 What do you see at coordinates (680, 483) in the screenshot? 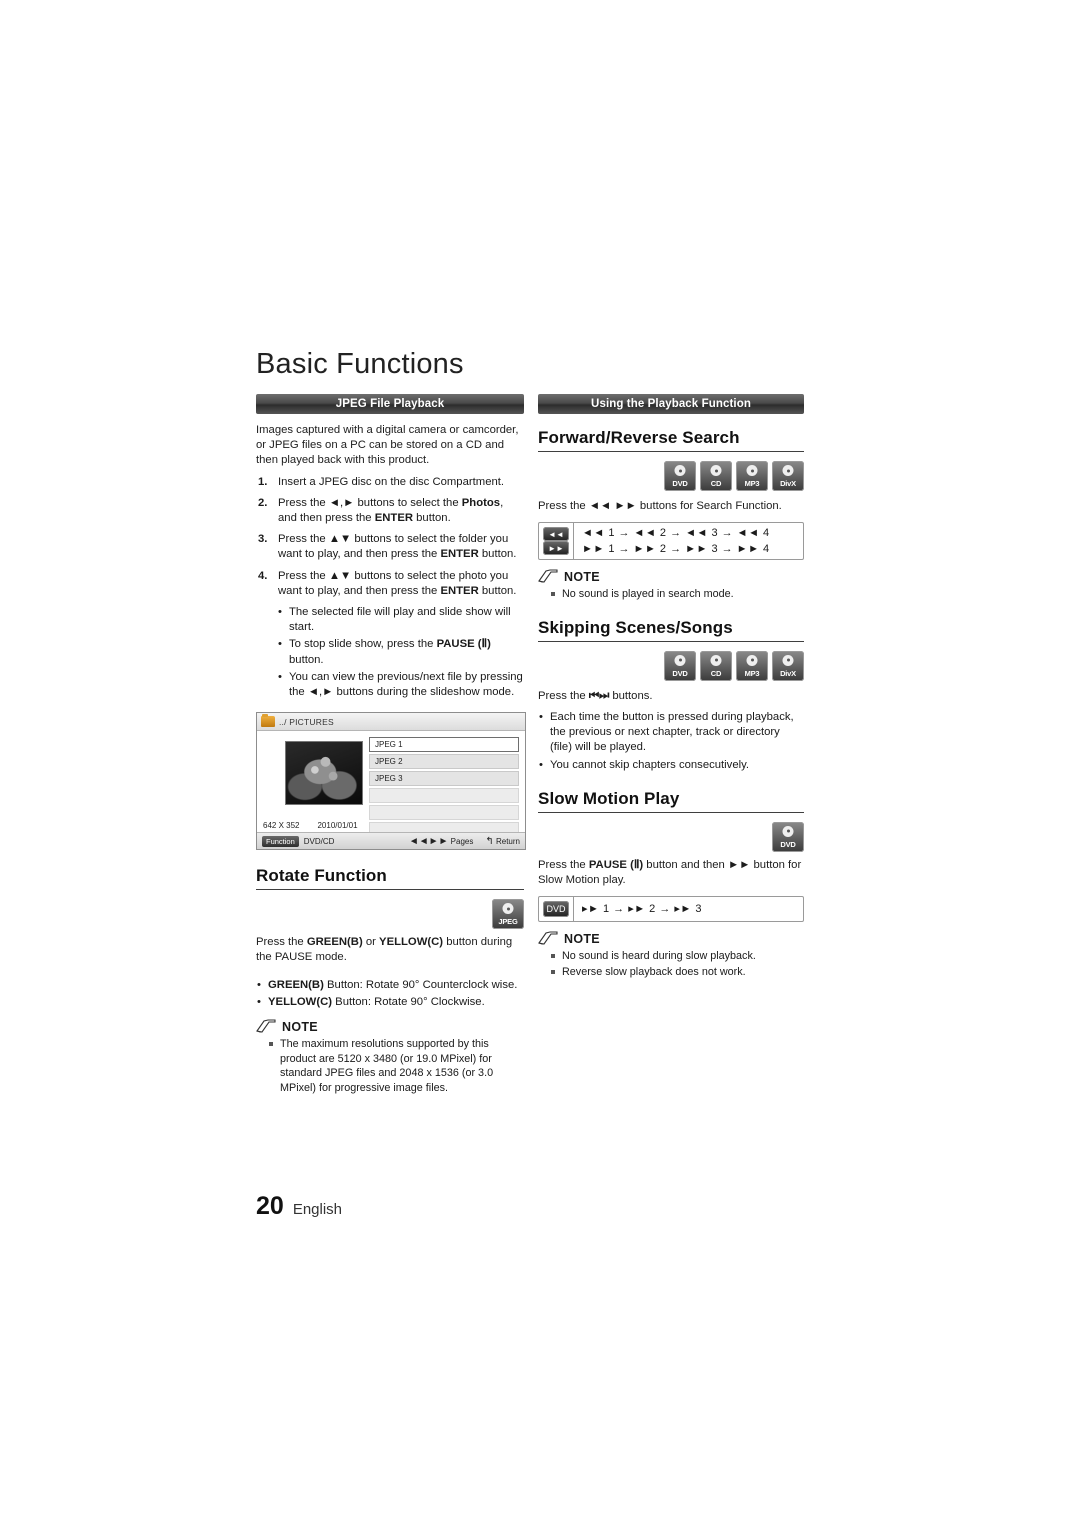
I see `disc-badge-dvd-label: DVD` at bounding box center [680, 483].